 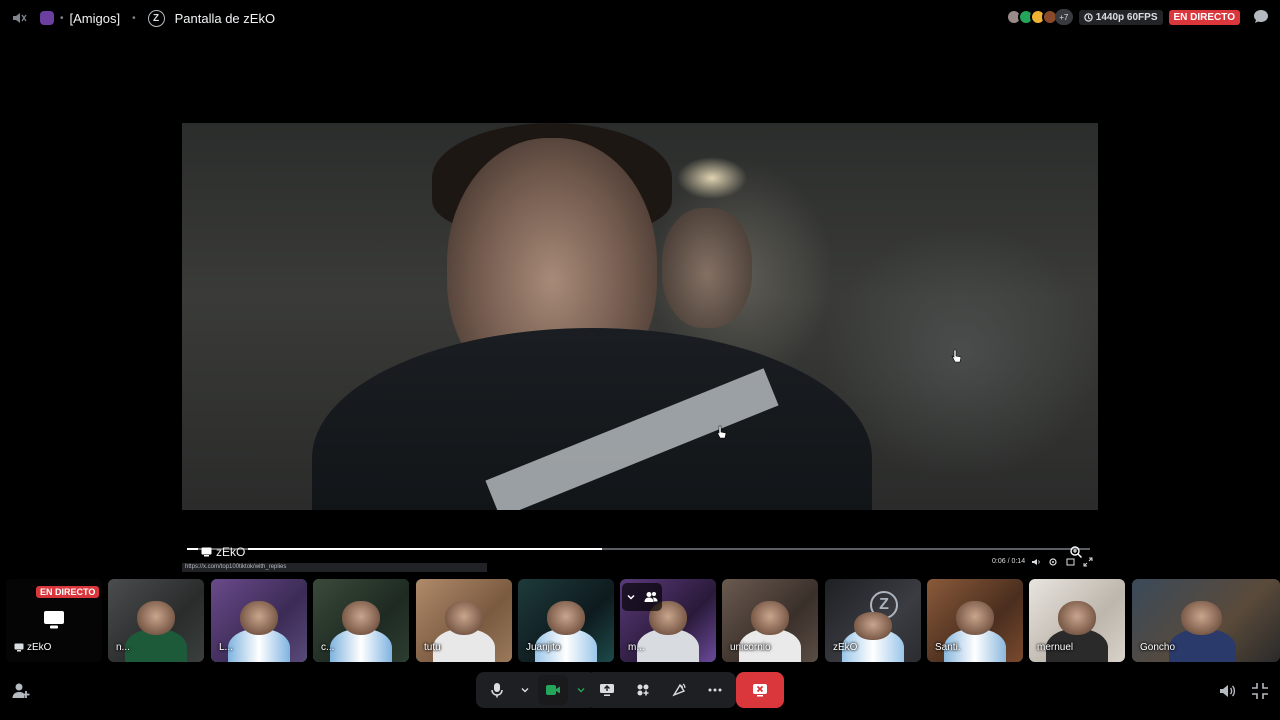 What do you see at coordinates (1009, 561) in the screenshot?
I see `video-time: 0:06 / 0:14` at bounding box center [1009, 561].